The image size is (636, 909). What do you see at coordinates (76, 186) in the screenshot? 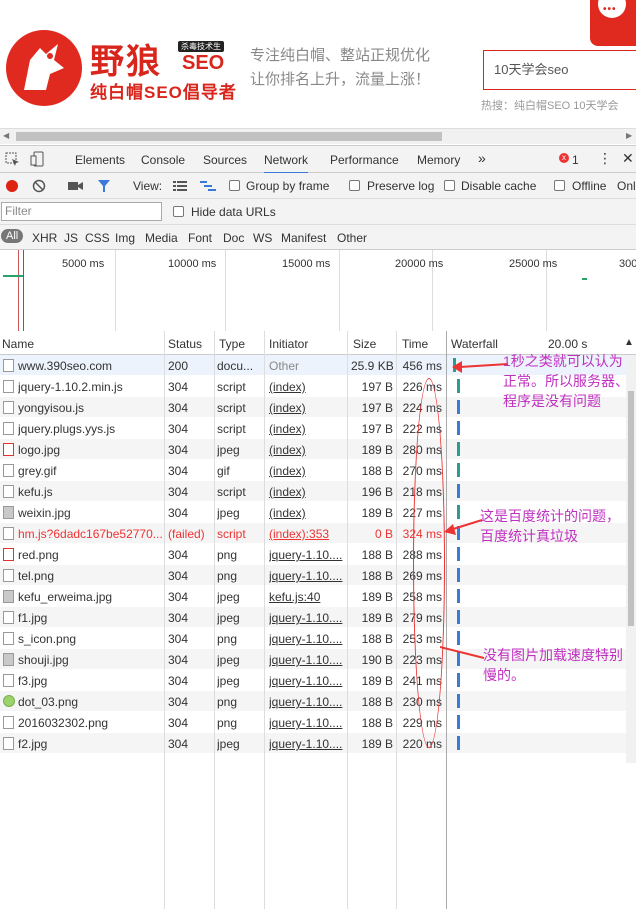
I see `capture-screenshots-icon` at bounding box center [76, 186].